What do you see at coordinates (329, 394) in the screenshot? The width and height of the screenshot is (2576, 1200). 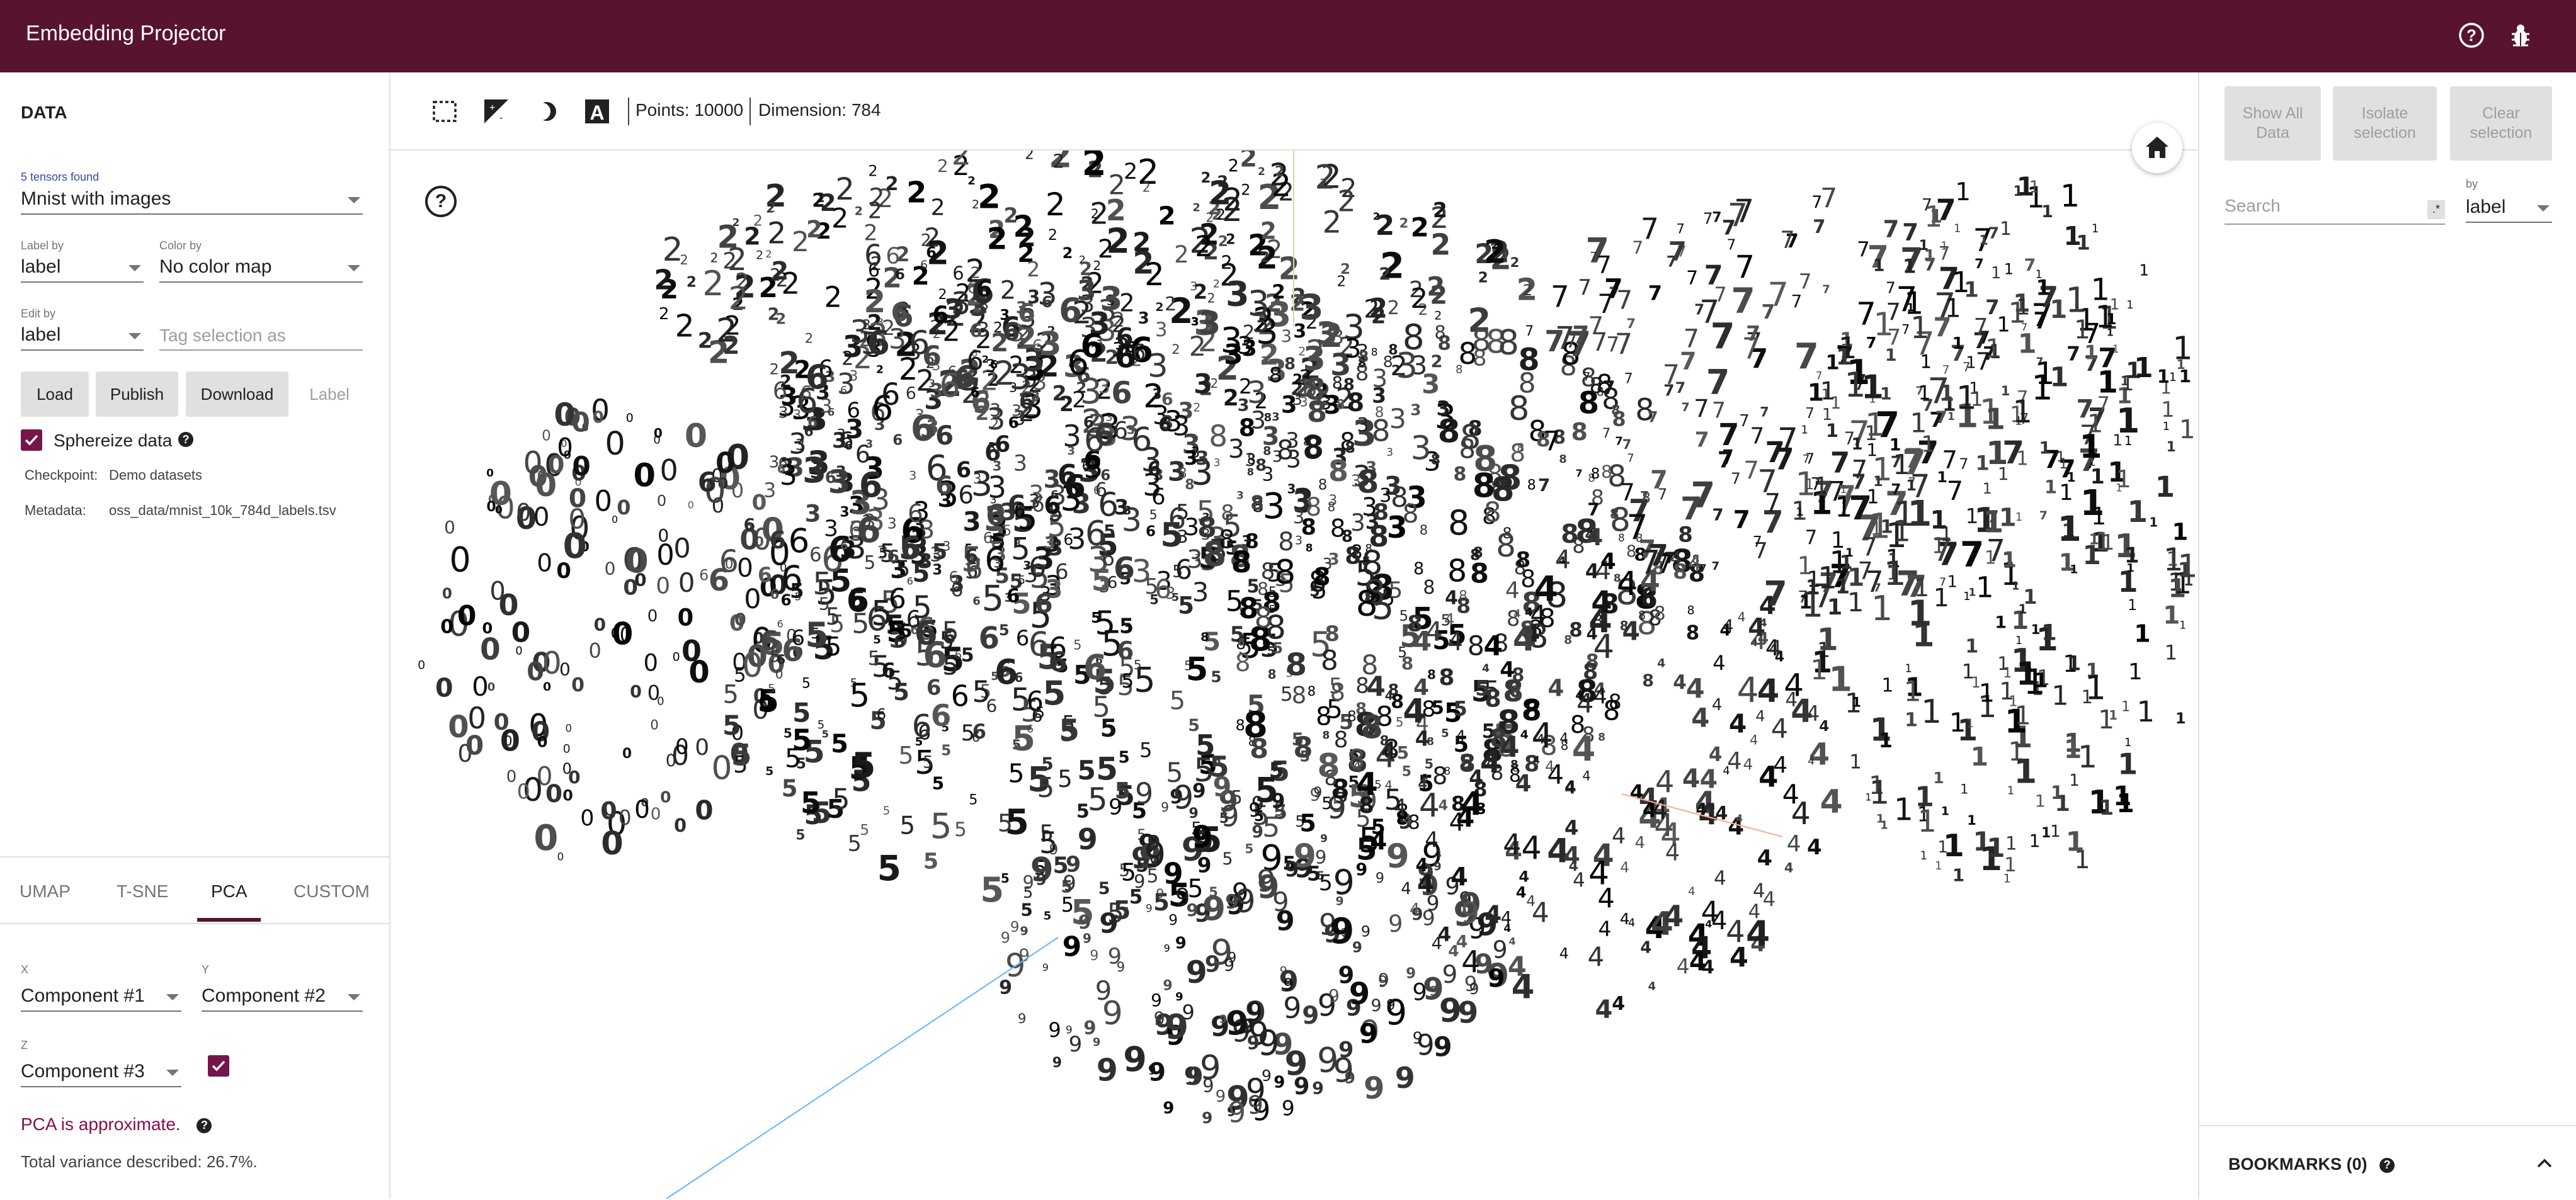 I see `label-button: Label` at bounding box center [329, 394].